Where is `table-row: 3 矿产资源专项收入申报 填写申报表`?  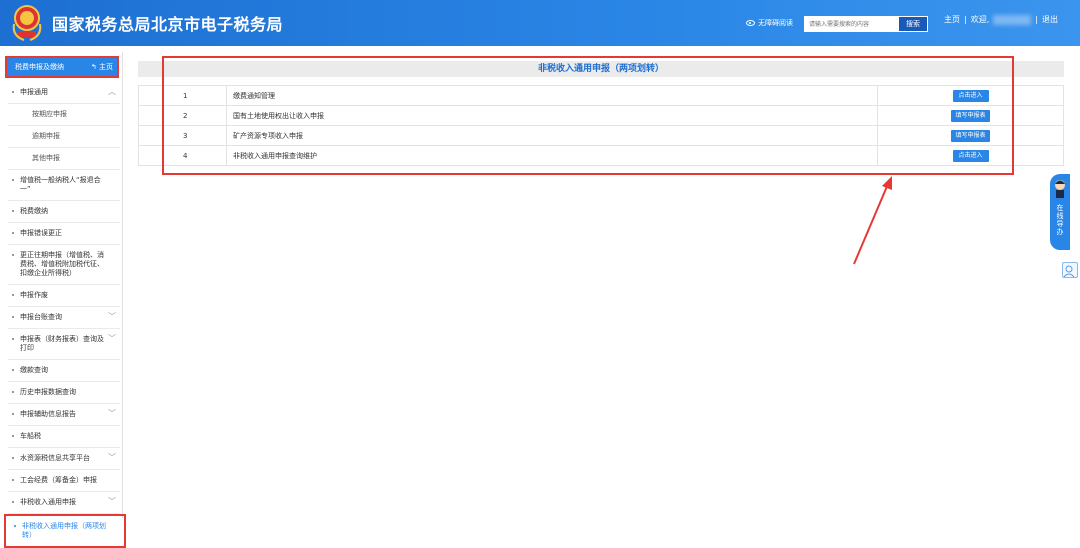
table-row: 3 矿产资源专项收入申报 填写申报表 is located at coordinates (601, 135).